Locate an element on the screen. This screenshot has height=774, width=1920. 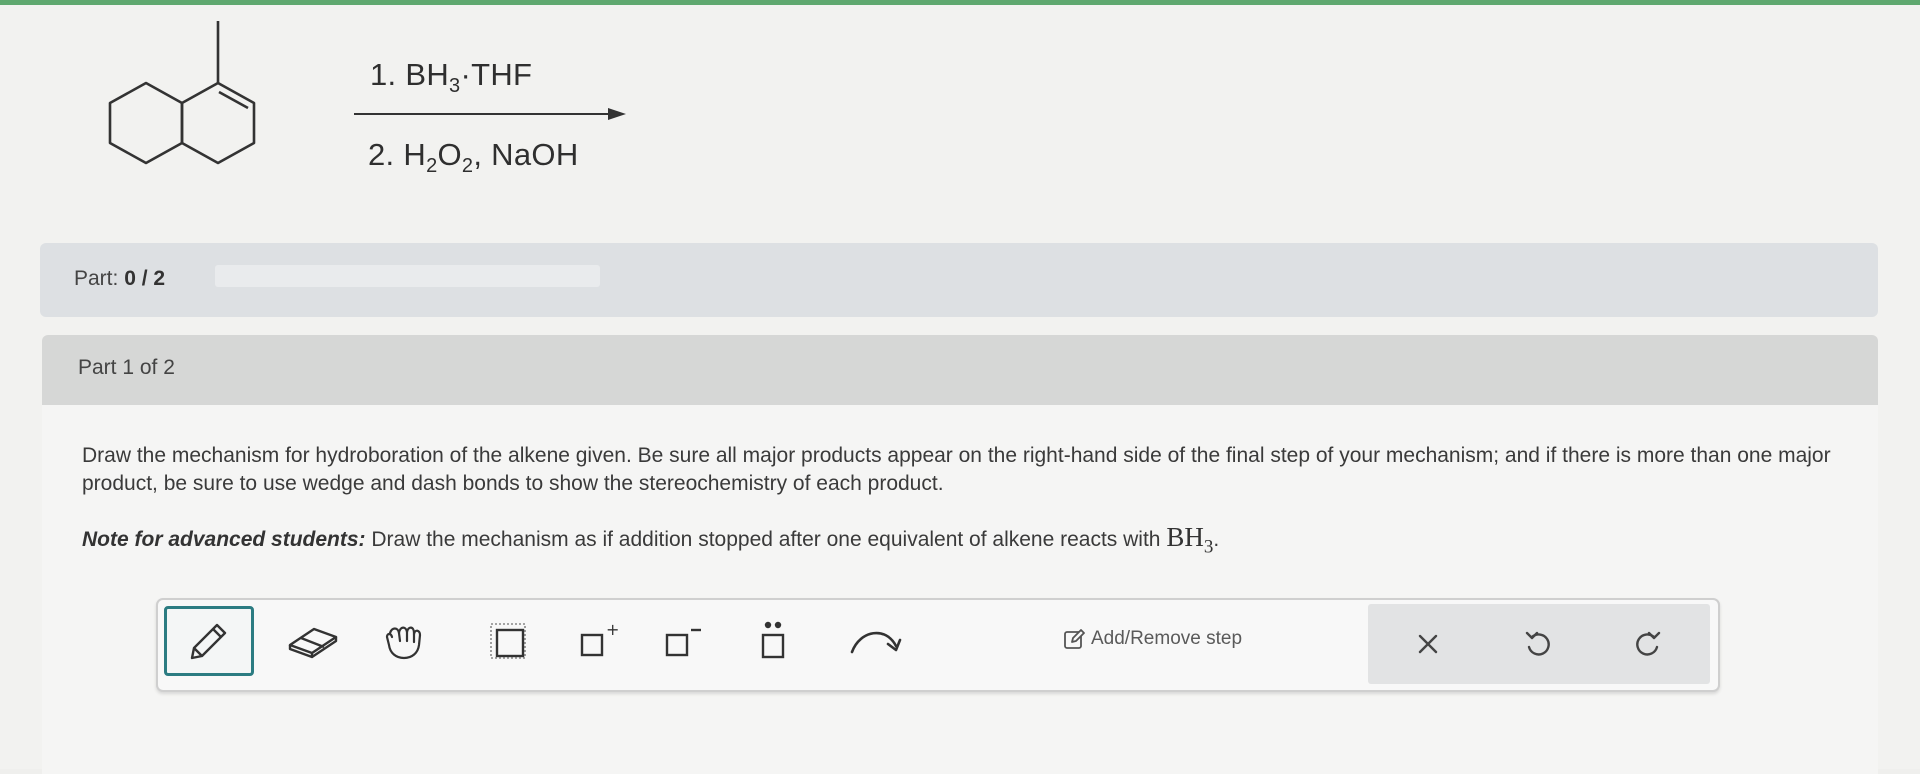
edit-icon is located at coordinates (1074, 639).